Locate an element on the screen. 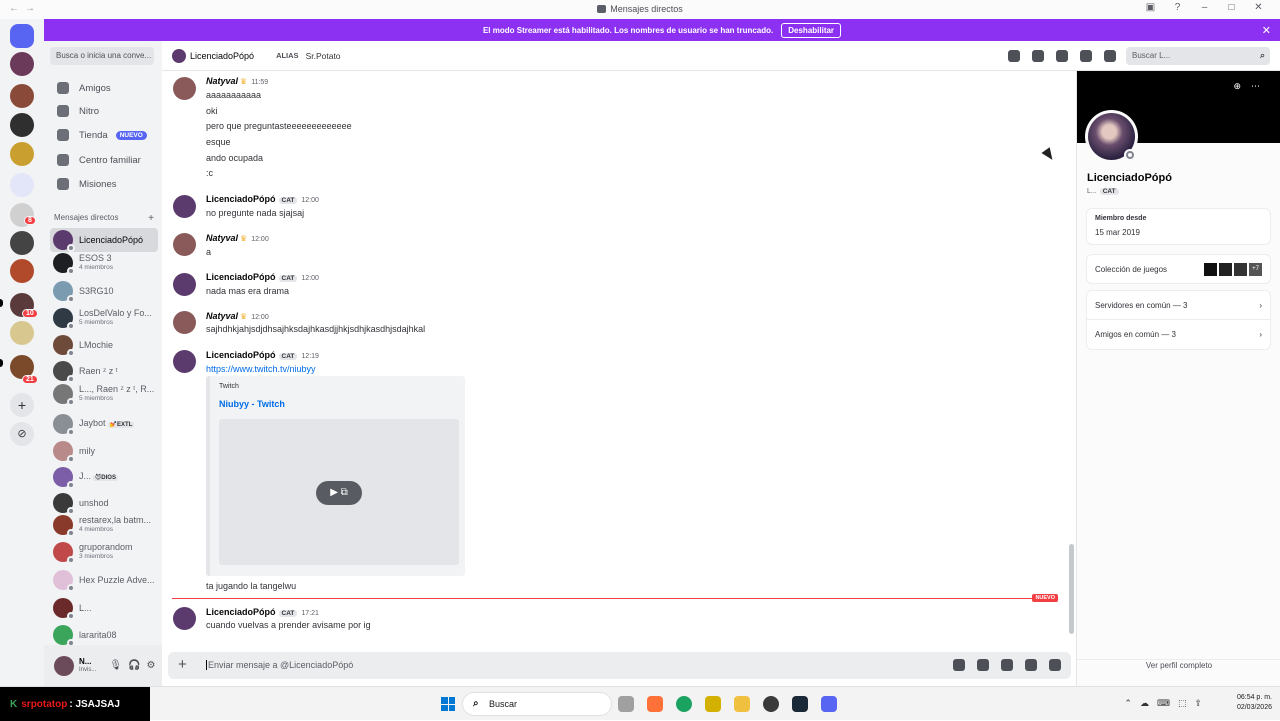 The image size is (1280, 721). gift-icon is located at coordinates (959, 665).